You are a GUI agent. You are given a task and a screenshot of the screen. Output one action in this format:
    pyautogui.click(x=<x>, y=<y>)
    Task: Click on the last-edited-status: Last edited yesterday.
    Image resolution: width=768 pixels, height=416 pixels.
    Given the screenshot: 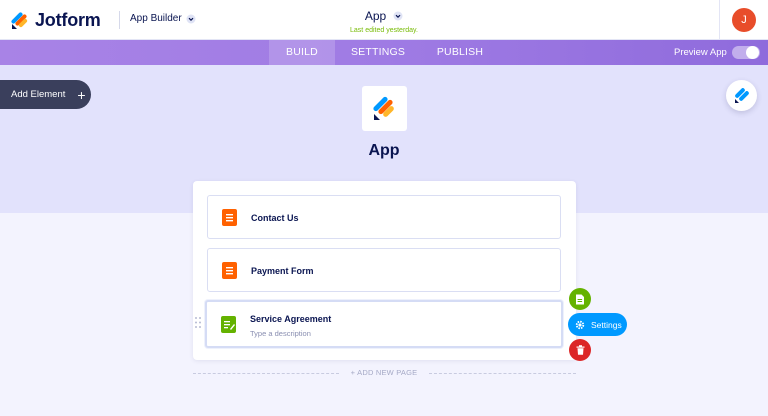 What is the action you would take?
    pyautogui.click(x=384, y=30)
    